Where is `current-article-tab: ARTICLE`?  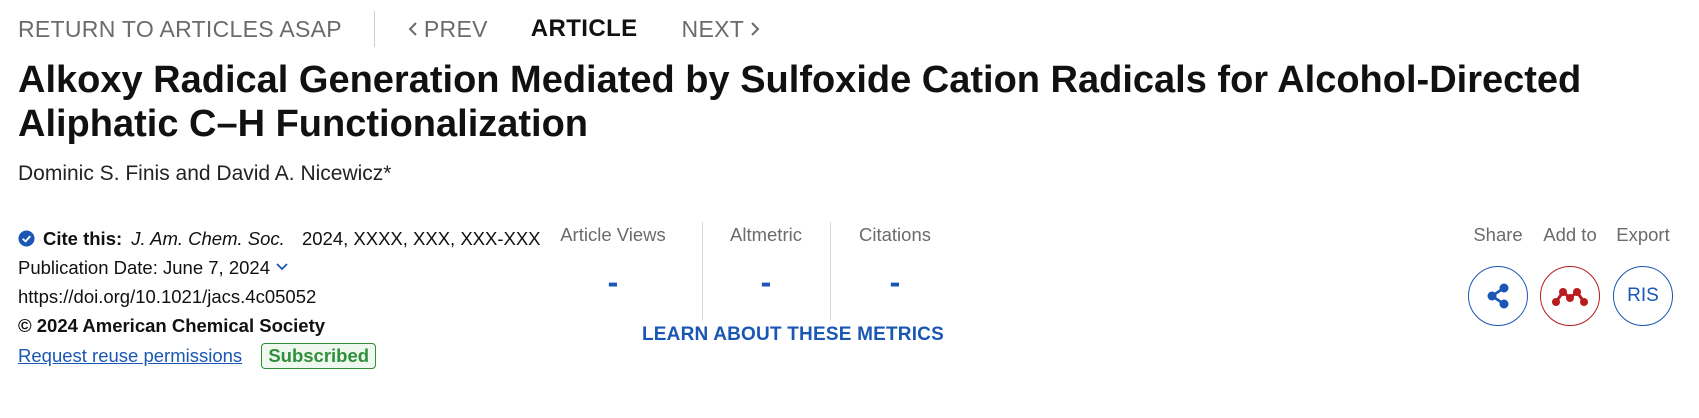
current-article-tab: ARTICLE is located at coordinates (584, 28).